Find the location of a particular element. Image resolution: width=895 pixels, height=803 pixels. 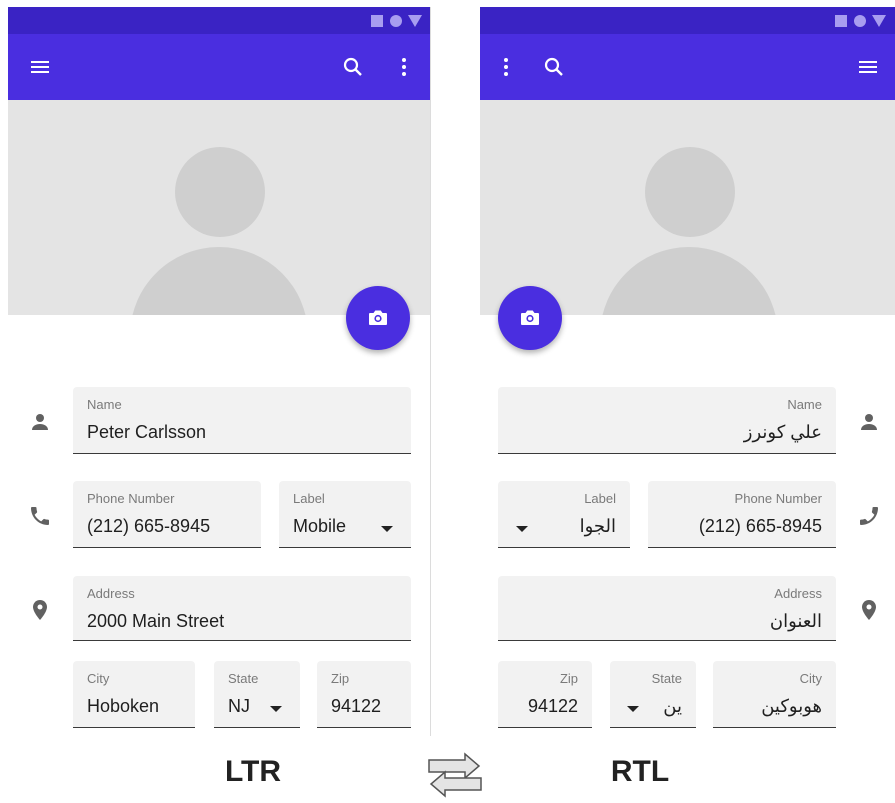

address-value: 2000 Main Street is located at coordinates (156, 621).